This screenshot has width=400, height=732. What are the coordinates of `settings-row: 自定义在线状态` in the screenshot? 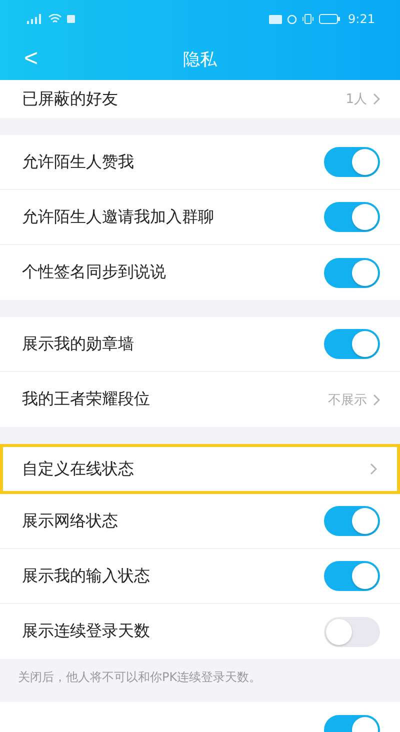 It's located at (200, 469).